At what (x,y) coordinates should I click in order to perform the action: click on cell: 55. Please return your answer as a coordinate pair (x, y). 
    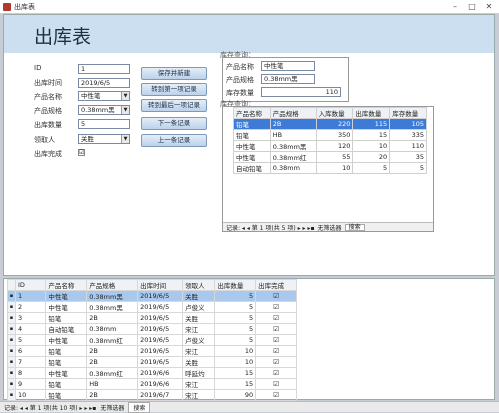
    Looking at the image, I should click on (334, 157).